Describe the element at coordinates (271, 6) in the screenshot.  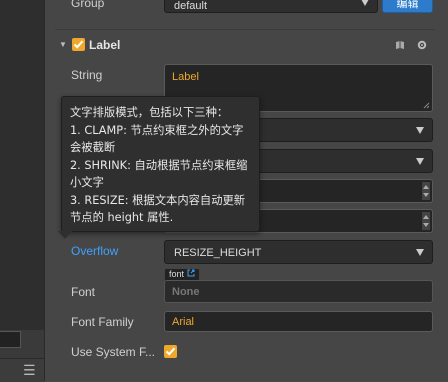
I see `group-dropdown: default` at that location.